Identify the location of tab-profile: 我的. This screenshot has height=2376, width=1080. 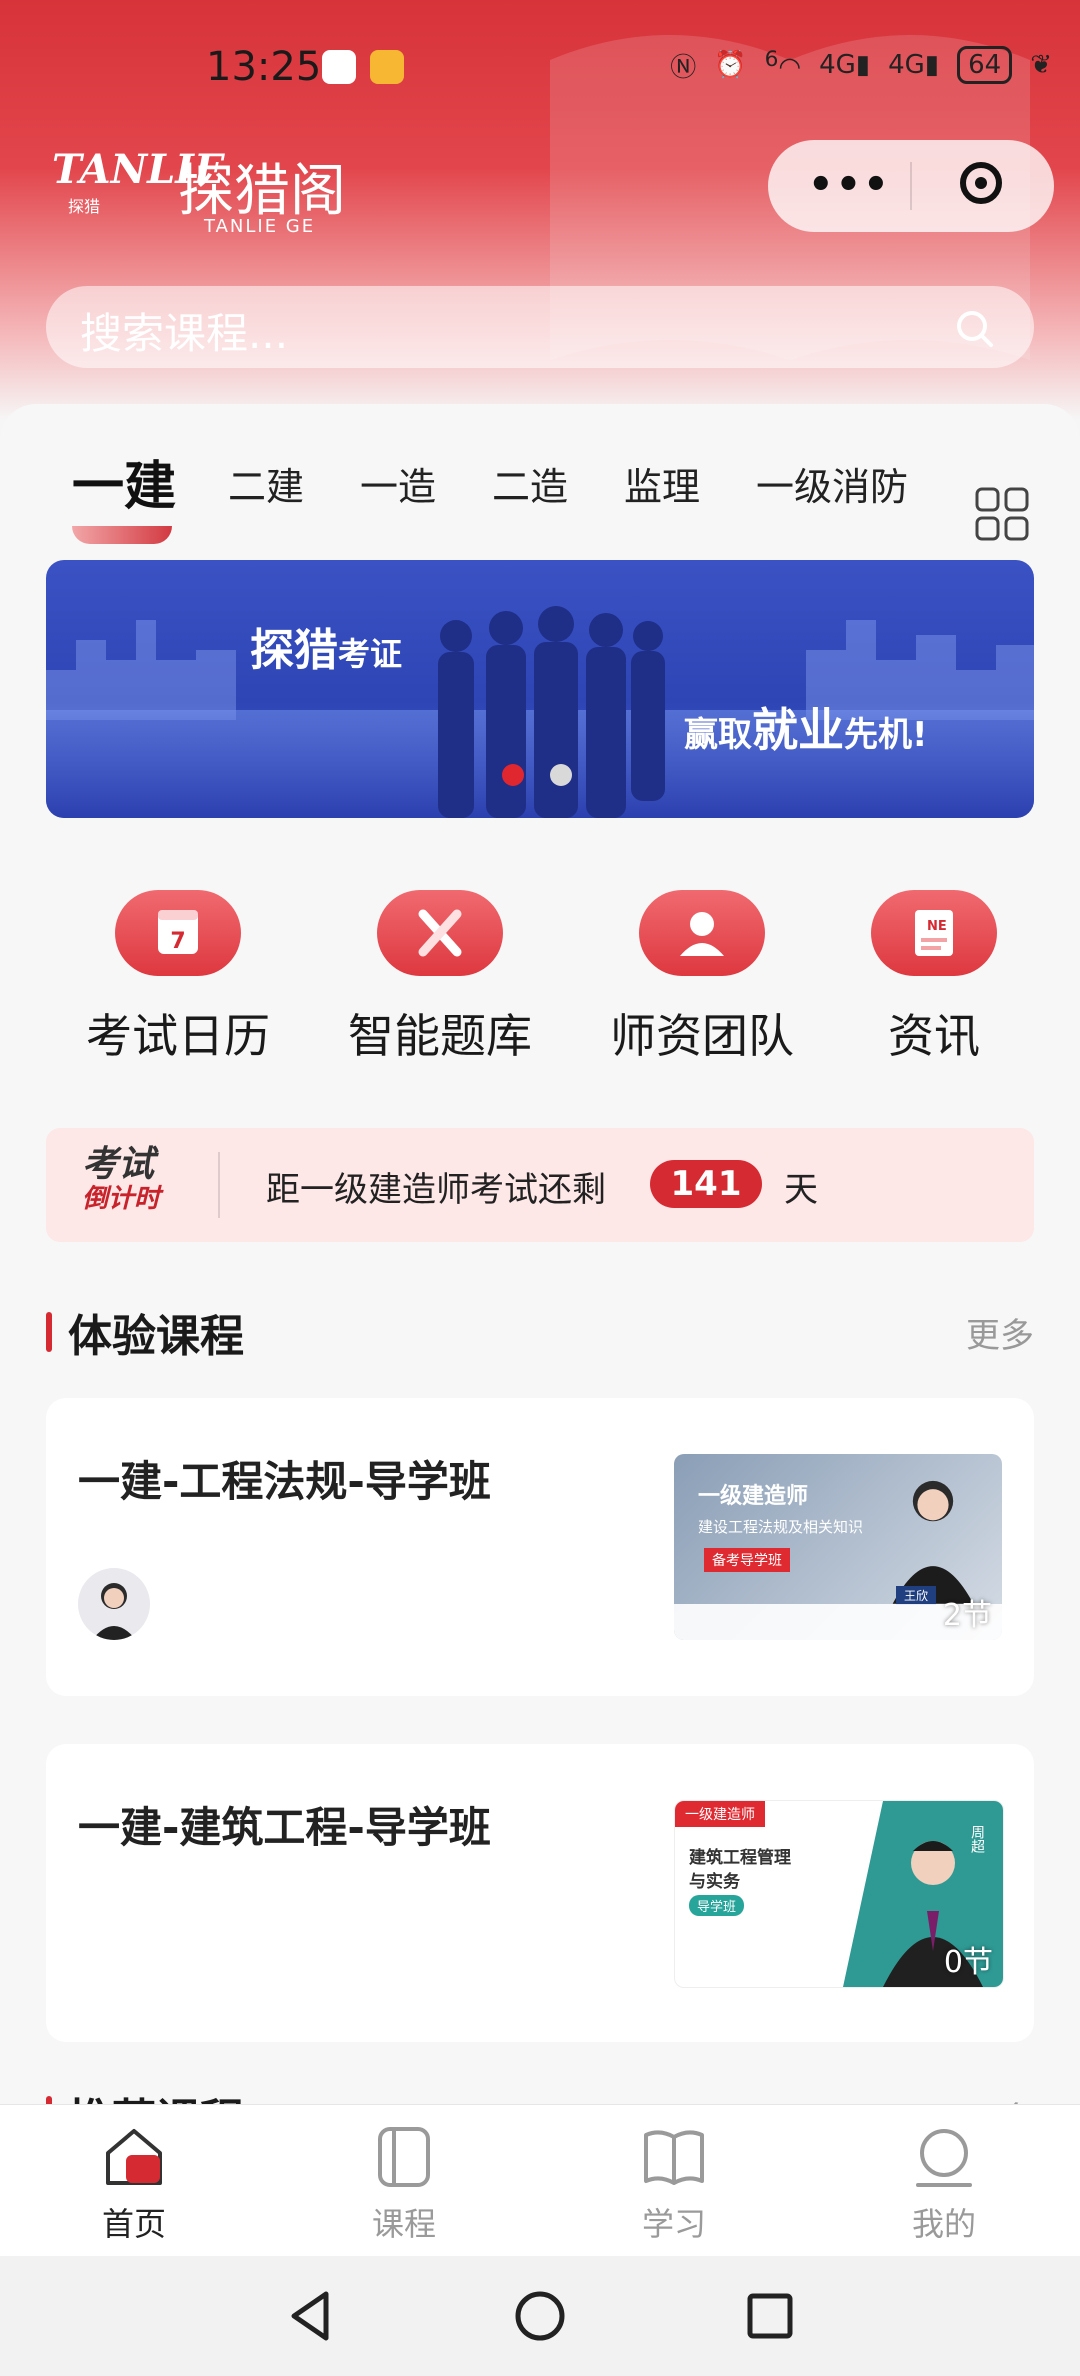
(944, 2185).